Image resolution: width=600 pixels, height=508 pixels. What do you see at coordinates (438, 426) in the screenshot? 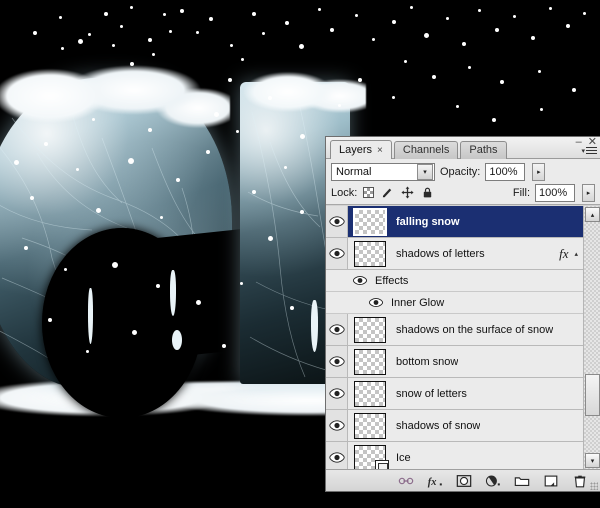
I see `layer-name: shadows of snow` at bounding box center [438, 426].